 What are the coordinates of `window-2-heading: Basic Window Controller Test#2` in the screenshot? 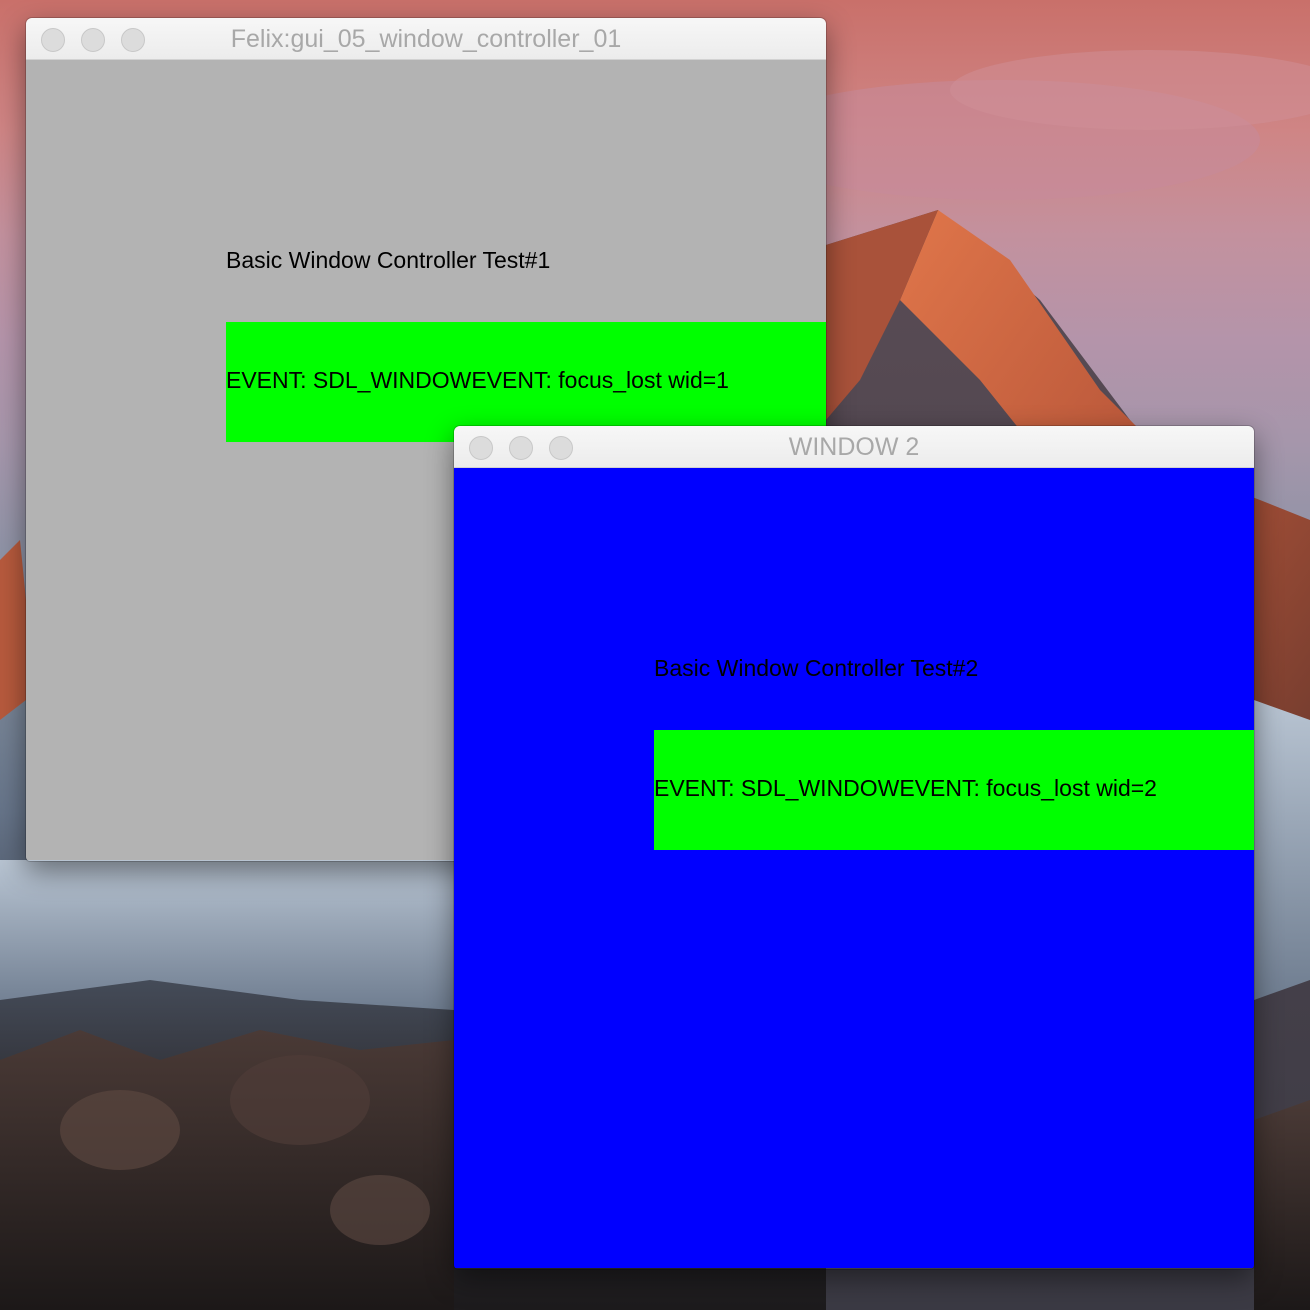 It's located at (816, 668).